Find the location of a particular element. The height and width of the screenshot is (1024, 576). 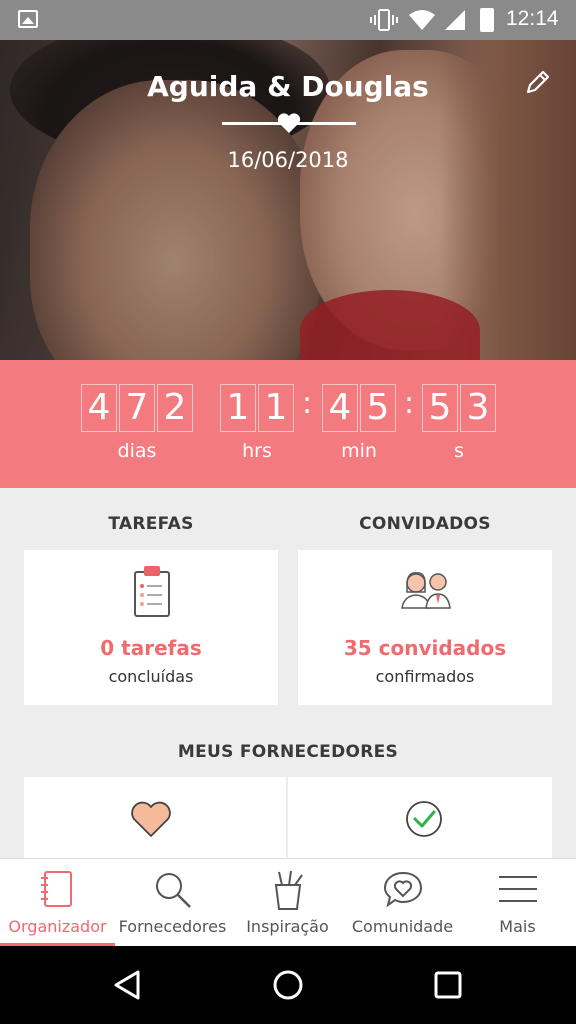

menu-icon is located at coordinates (518, 889).